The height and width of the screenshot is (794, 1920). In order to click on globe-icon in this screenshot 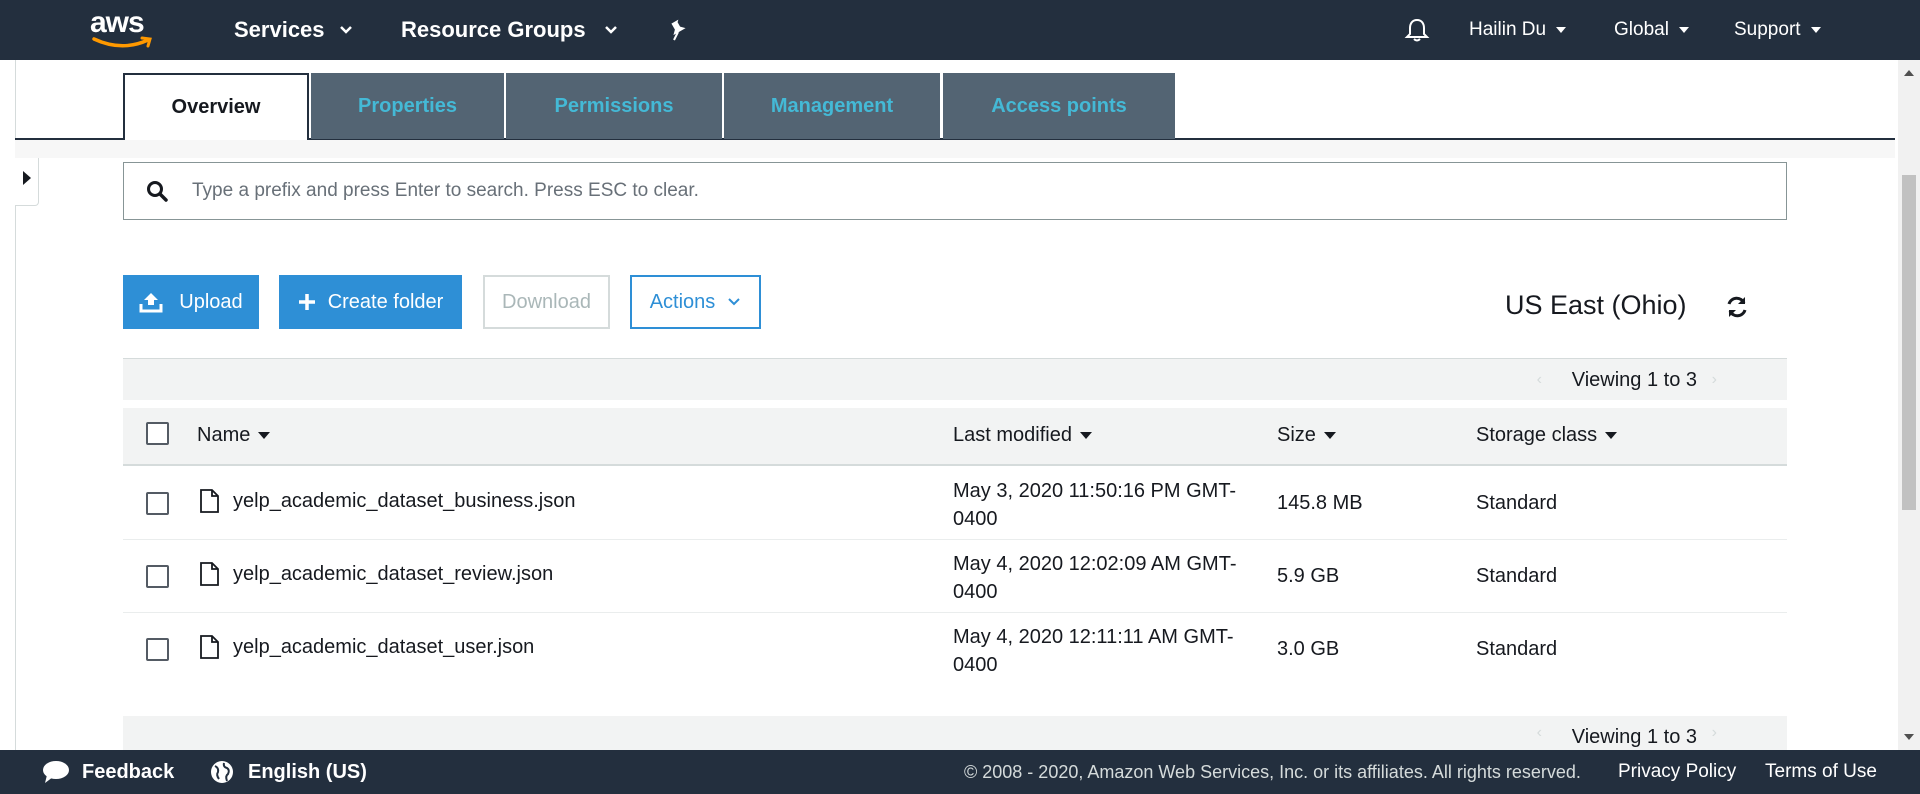, I will do `click(222, 772)`.